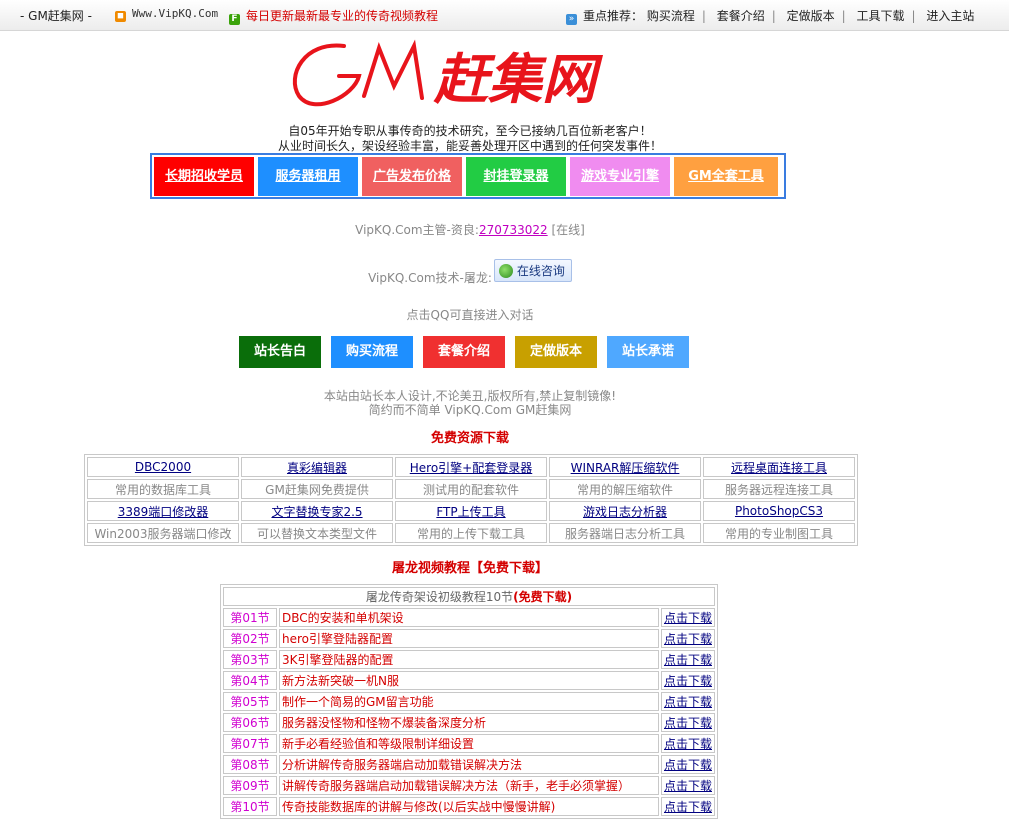 The height and width of the screenshot is (819, 1009). I want to click on tool-cell: 3389端口修改器, so click(163, 511).